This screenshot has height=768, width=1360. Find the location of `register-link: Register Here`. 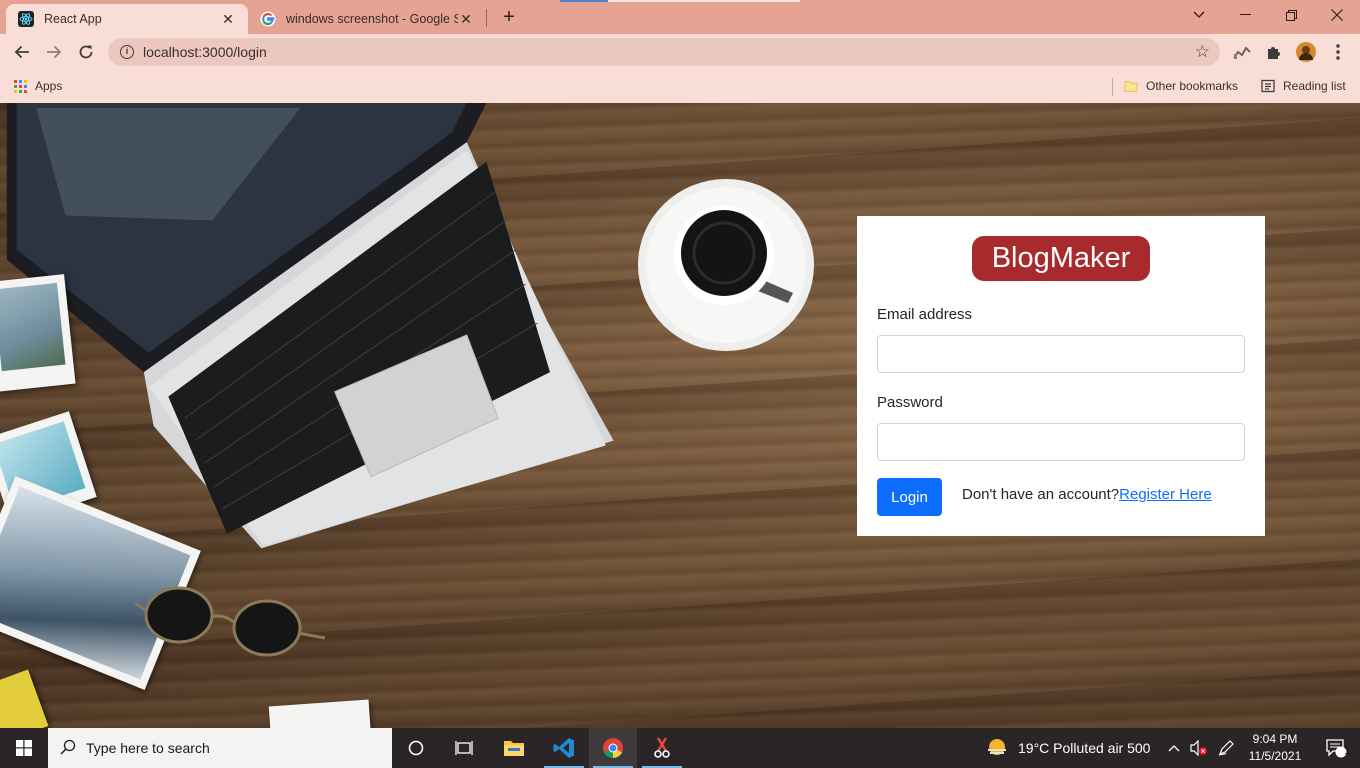

register-link: Register Here is located at coordinates (1165, 494).